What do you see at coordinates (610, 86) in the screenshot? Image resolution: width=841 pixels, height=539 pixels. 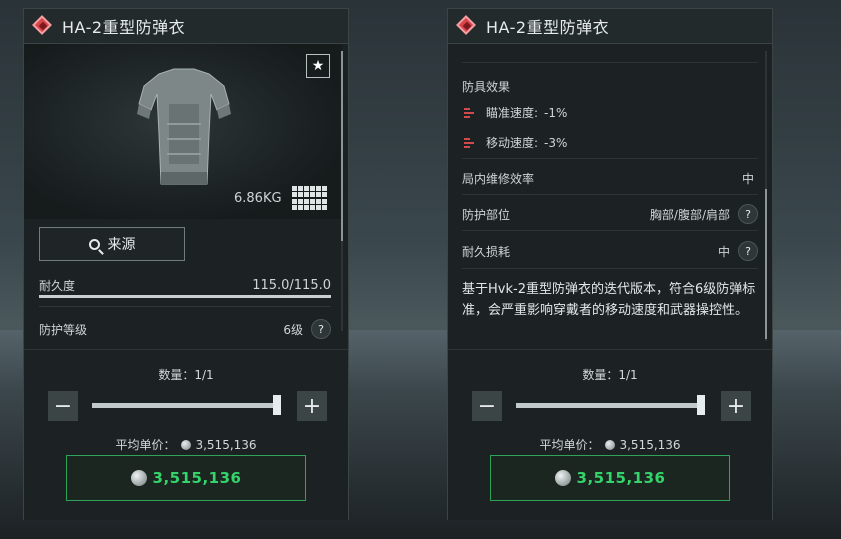 I see `effects-title: 防具效果` at bounding box center [610, 86].